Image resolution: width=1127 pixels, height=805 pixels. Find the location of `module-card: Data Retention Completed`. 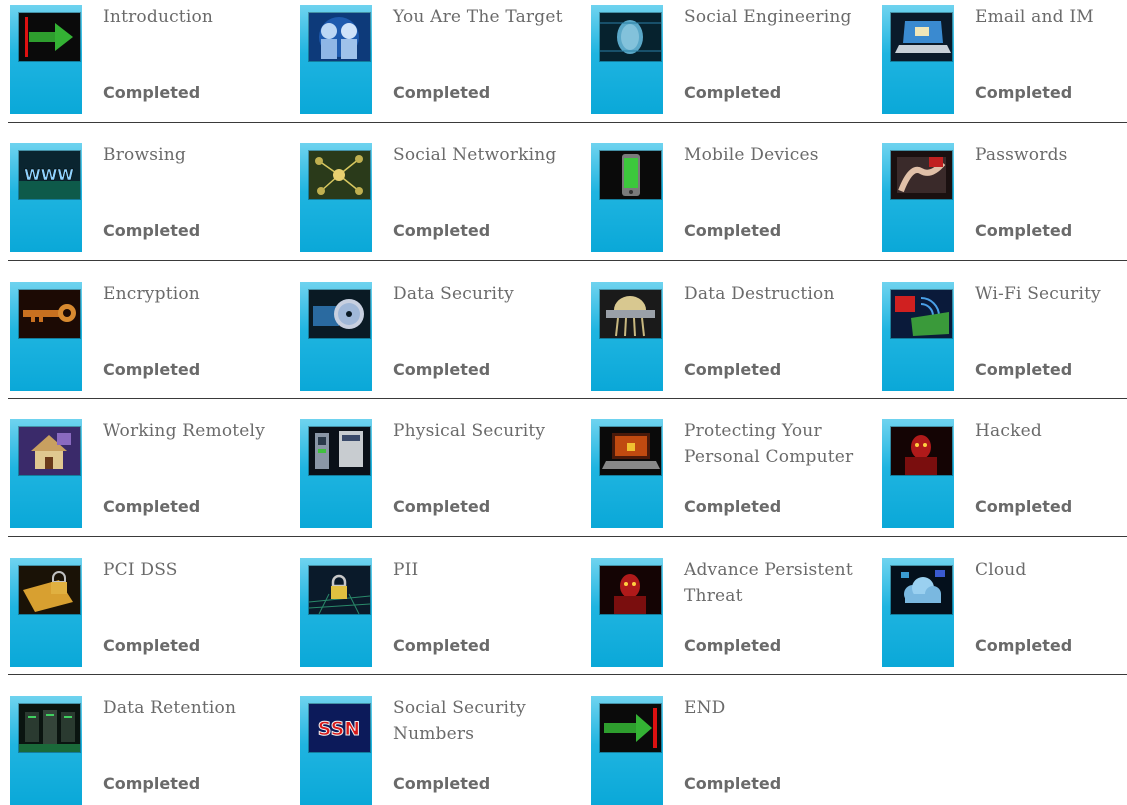

module-card: Data Retention Completed is located at coordinates (145, 748).